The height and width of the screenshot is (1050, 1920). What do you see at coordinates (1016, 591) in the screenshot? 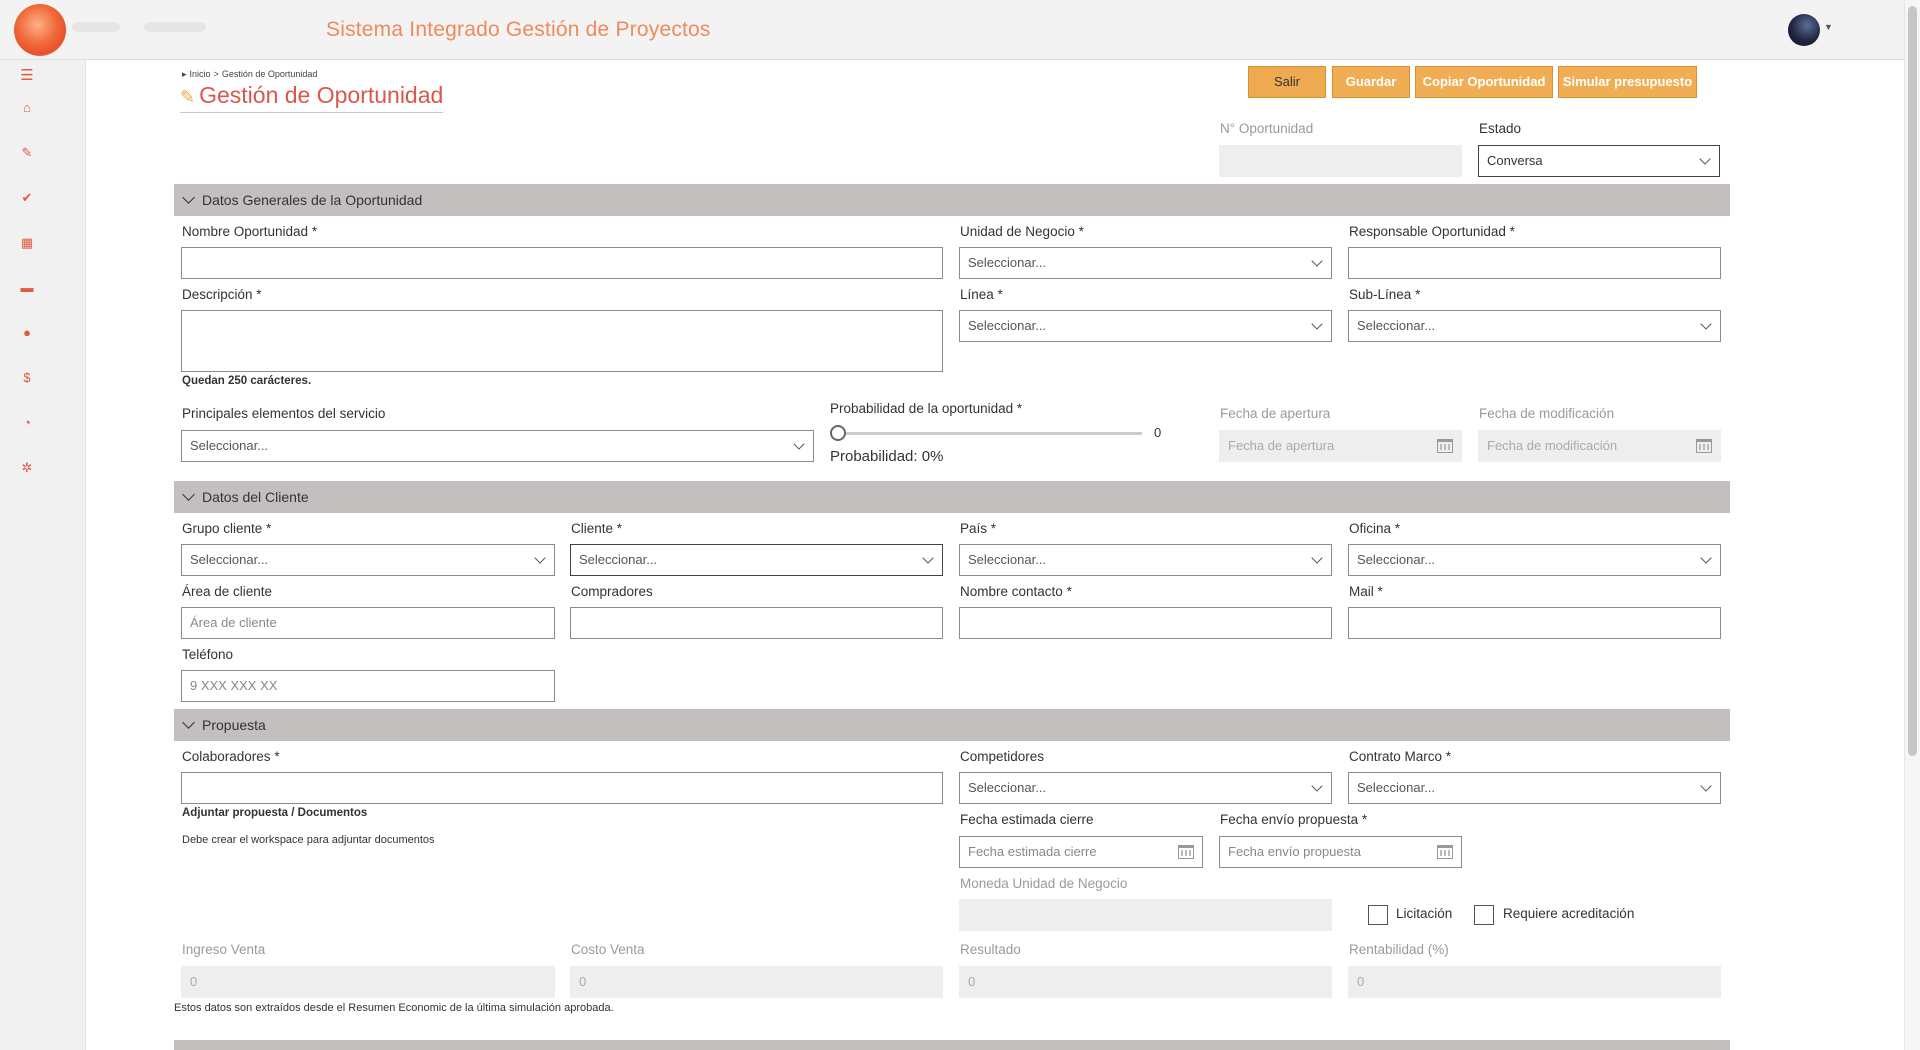
I see `nombre-contacto-label: Nombre contacto` at bounding box center [1016, 591].